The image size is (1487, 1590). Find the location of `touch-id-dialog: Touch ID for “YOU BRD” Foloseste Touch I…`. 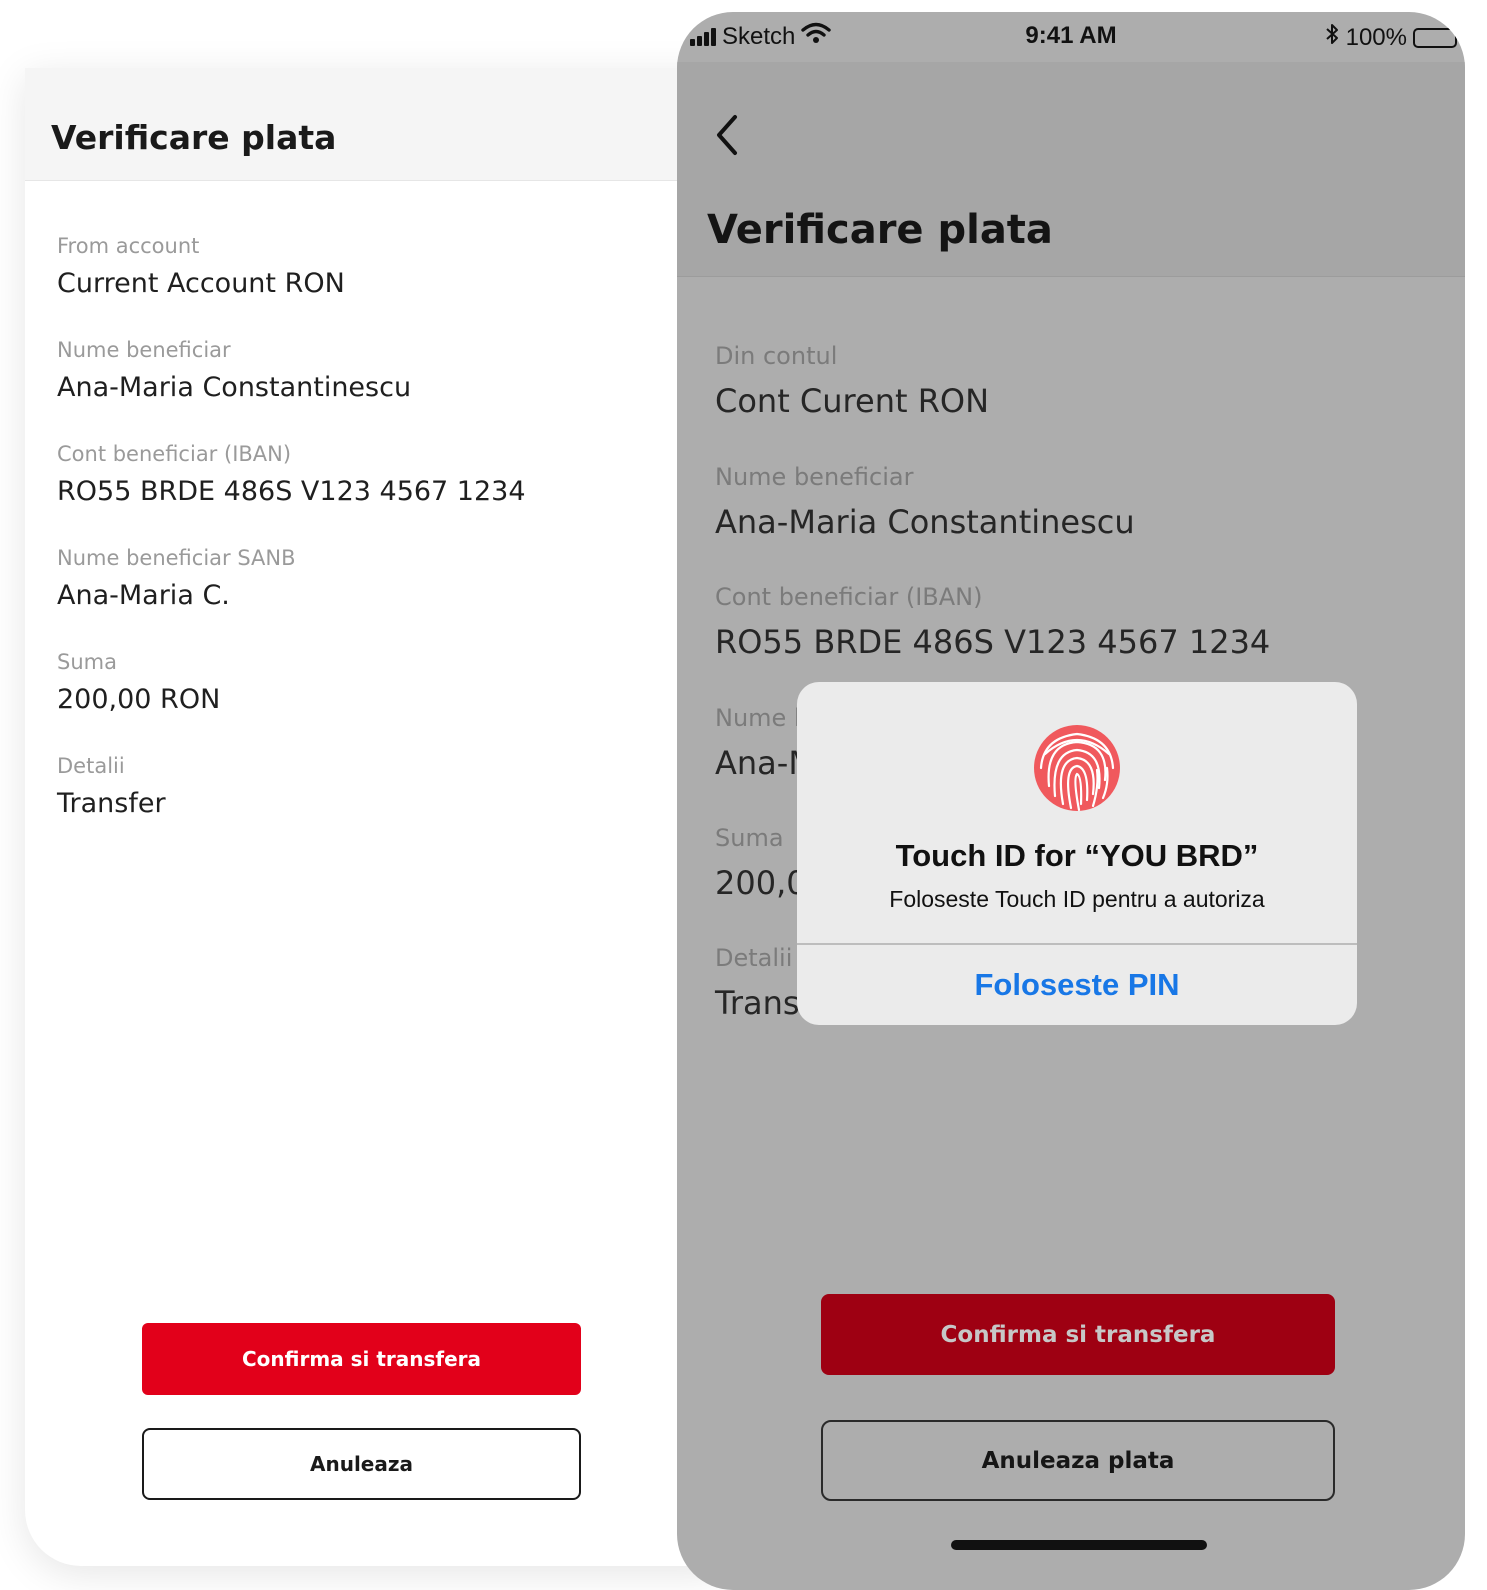

touch-id-dialog: Touch ID for “YOU BRD” Foloseste Touch I… is located at coordinates (1077, 853).